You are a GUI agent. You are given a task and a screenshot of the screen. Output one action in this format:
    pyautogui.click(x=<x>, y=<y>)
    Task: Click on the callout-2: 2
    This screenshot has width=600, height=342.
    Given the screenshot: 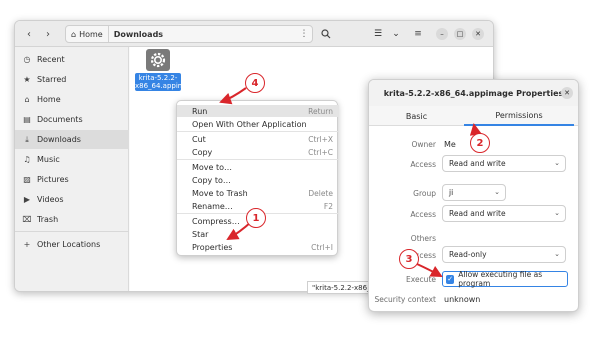 What is the action you would take?
    pyautogui.click(x=480, y=143)
    